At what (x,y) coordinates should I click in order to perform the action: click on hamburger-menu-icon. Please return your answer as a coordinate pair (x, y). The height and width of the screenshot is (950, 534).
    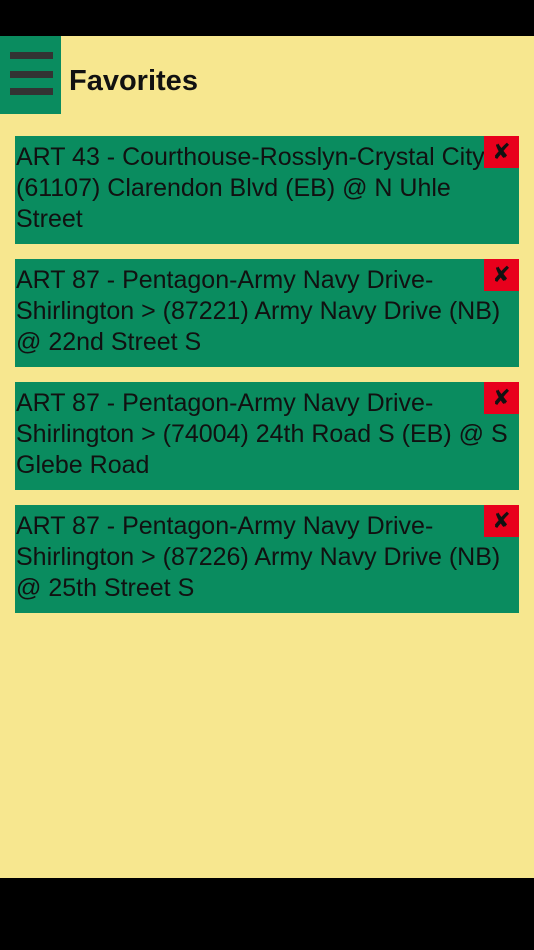
    Looking at the image, I should click on (31, 55).